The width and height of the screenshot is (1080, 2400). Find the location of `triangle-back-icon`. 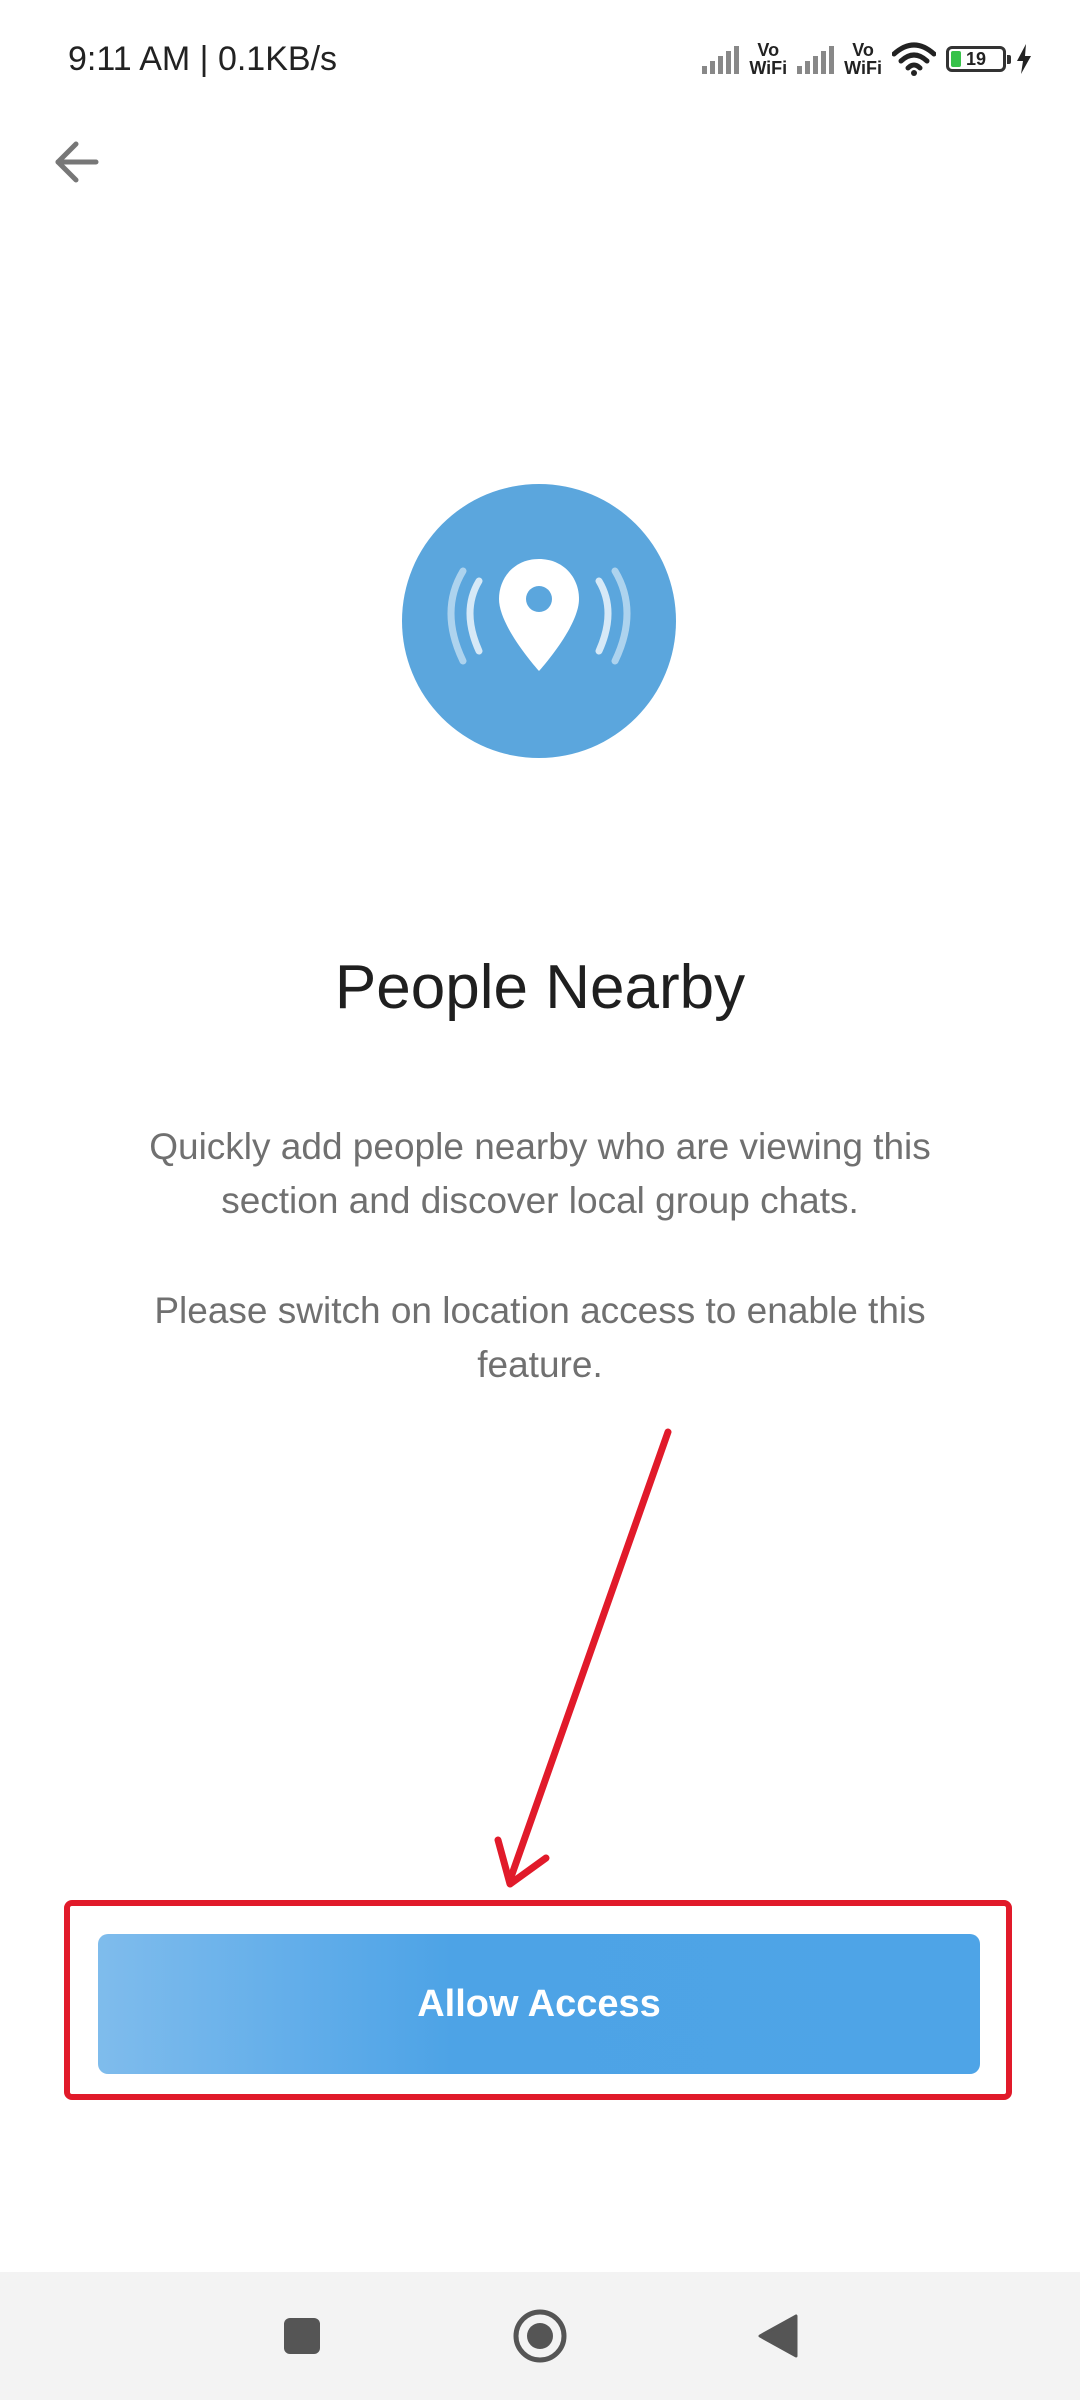

triangle-back-icon is located at coordinates (778, 2336).